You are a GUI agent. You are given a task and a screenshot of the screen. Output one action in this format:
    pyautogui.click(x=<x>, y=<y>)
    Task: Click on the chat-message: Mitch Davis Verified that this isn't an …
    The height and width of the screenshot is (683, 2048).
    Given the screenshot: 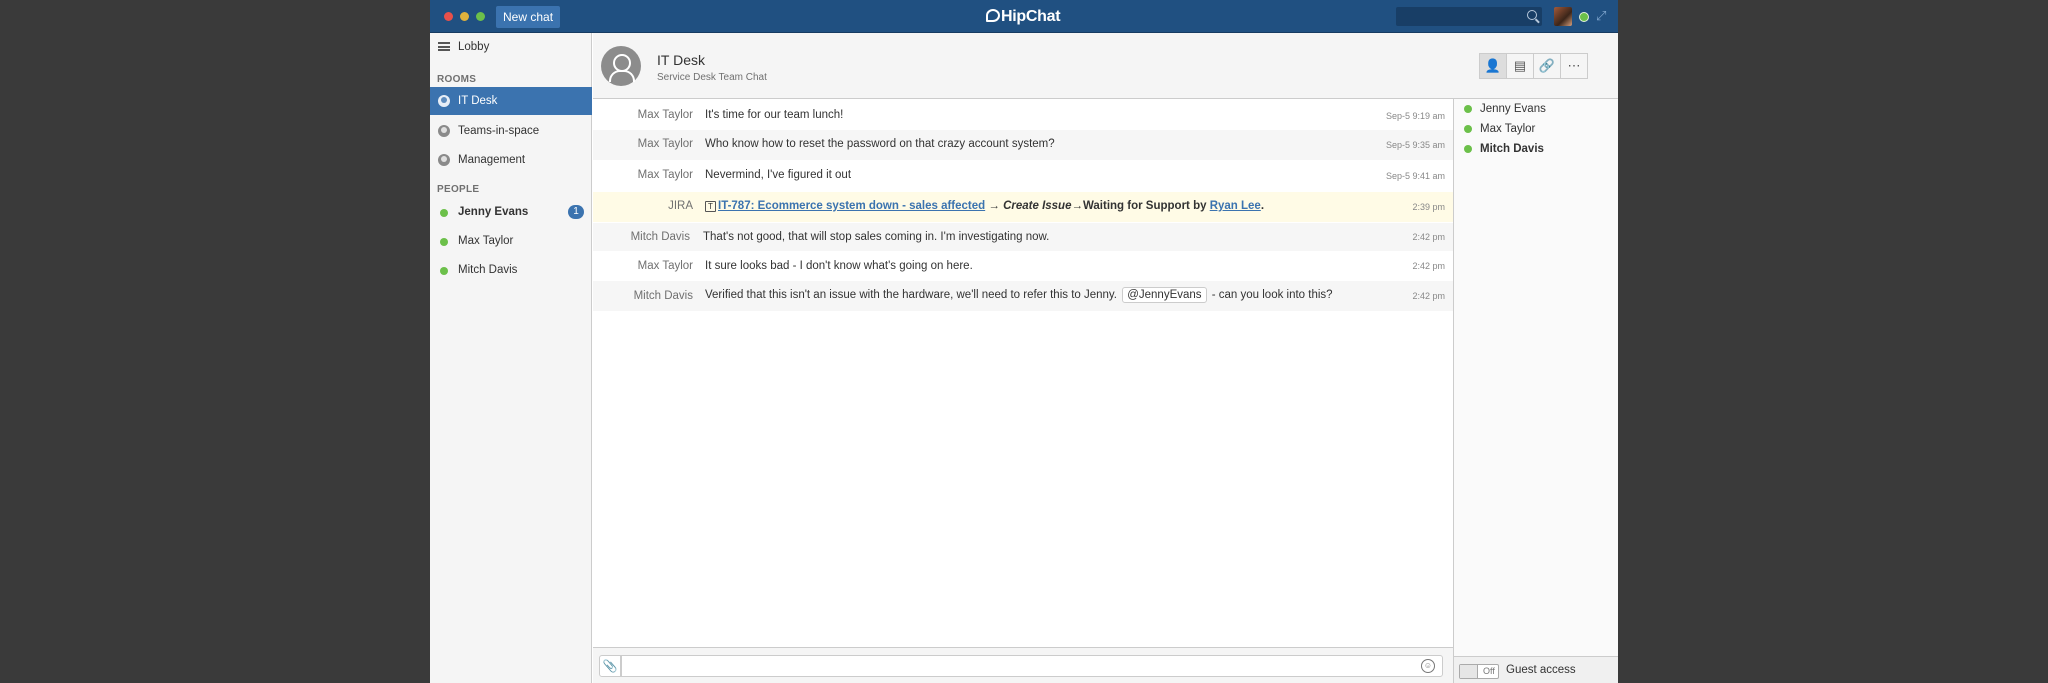 What is the action you would take?
    pyautogui.click(x=1023, y=296)
    